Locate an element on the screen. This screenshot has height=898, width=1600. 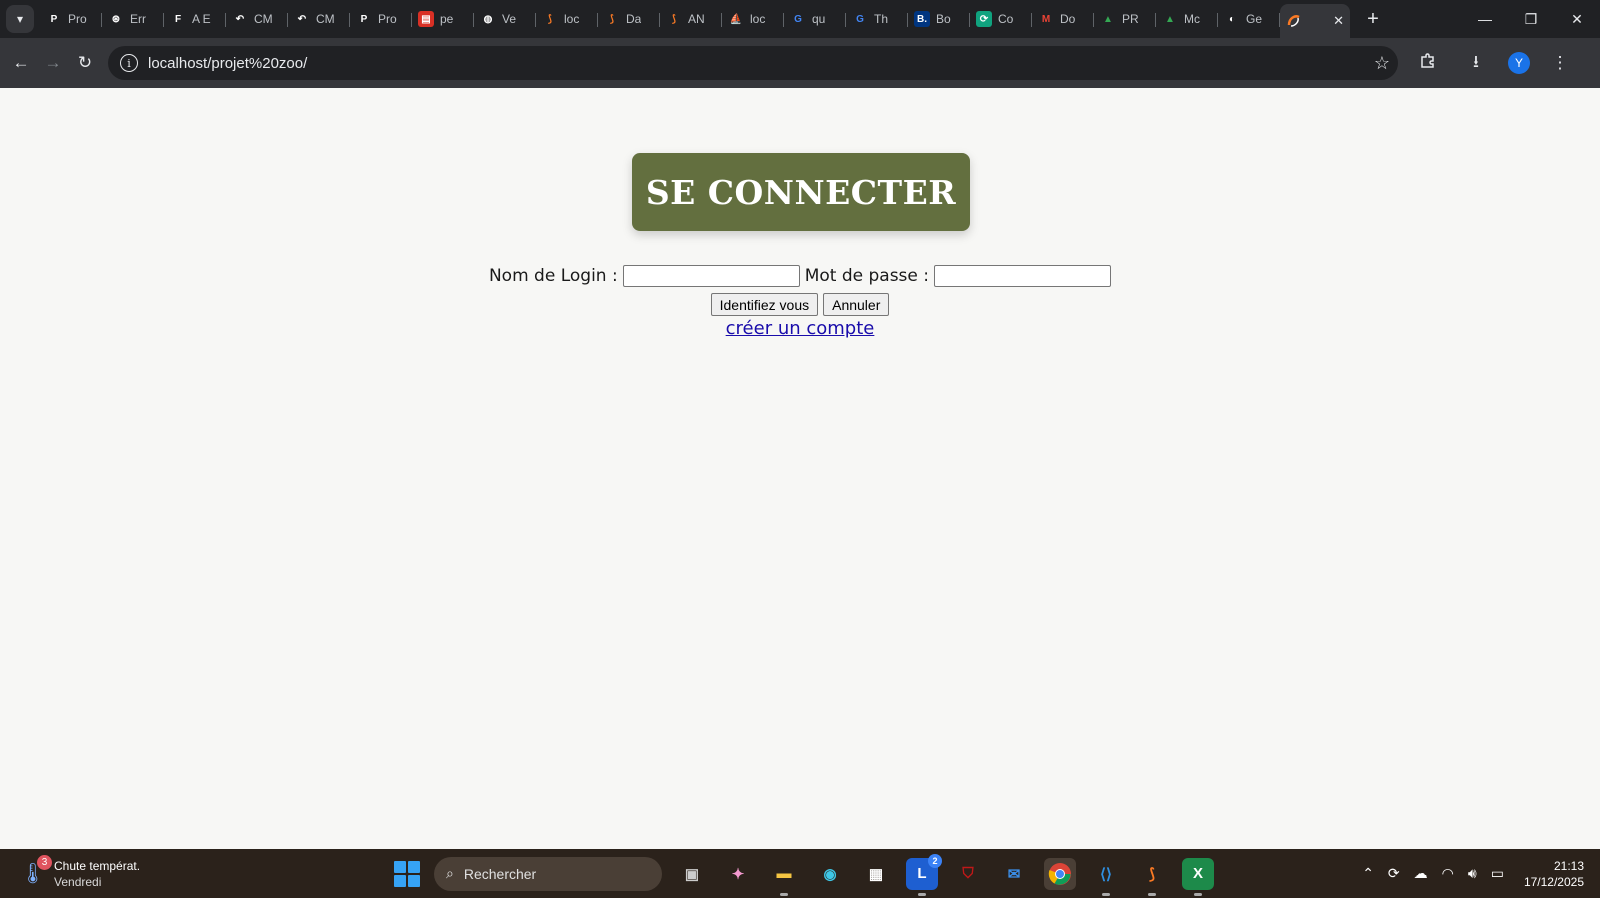
toolbar-right: ⭳ Y ⋮ is located at coordinates (1502, 63).